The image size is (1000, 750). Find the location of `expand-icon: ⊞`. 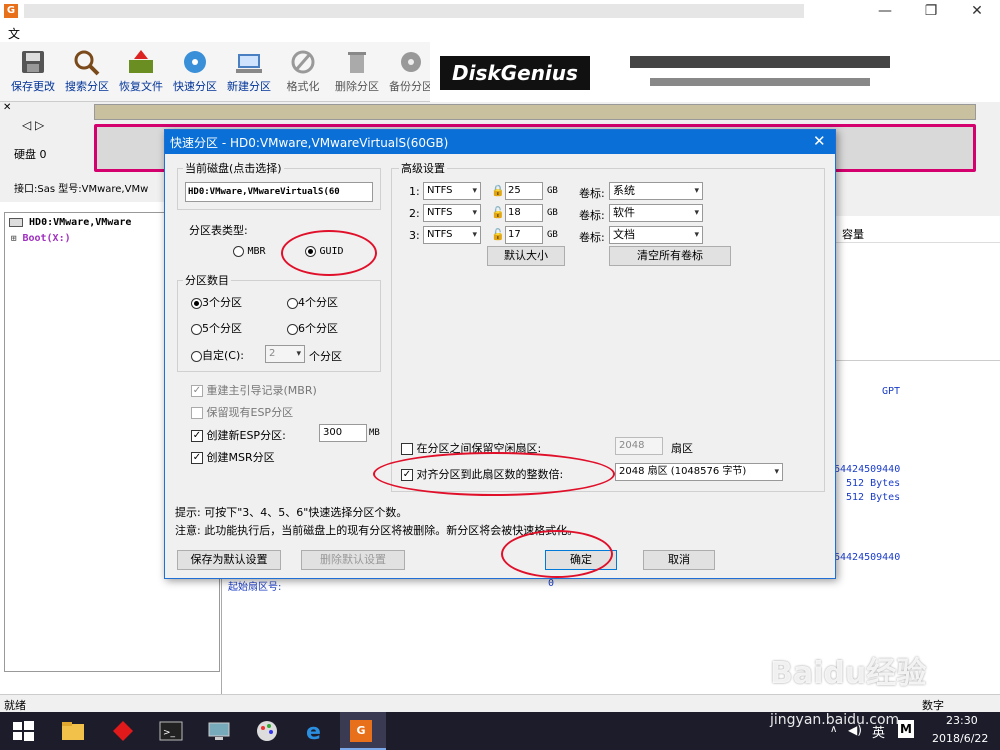

expand-icon: ⊞ is located at coordinates (13, 239).